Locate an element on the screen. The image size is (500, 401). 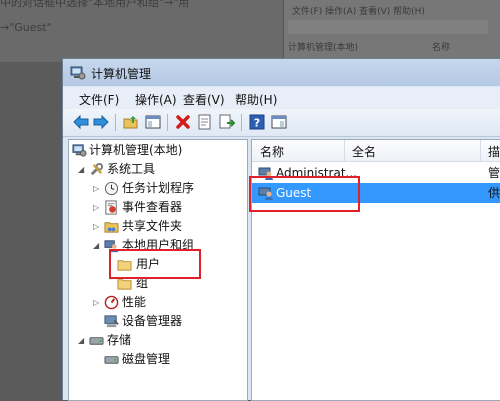
event-viewer-icon is located at coordinates (111, 207).